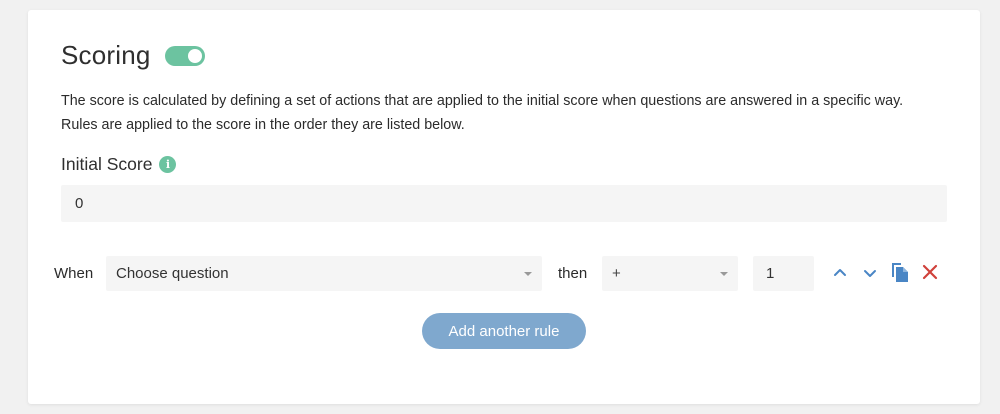  I want to click on rule-row: When Choose question then +, so click(504, 273).